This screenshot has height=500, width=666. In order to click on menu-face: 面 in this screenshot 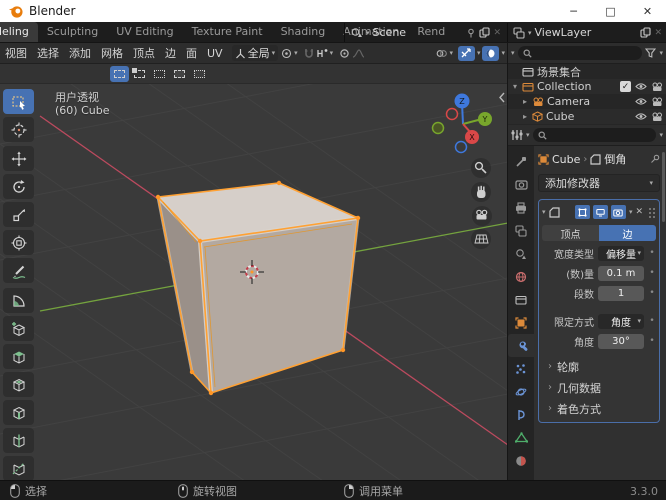, I will do `click(191, 53)`.